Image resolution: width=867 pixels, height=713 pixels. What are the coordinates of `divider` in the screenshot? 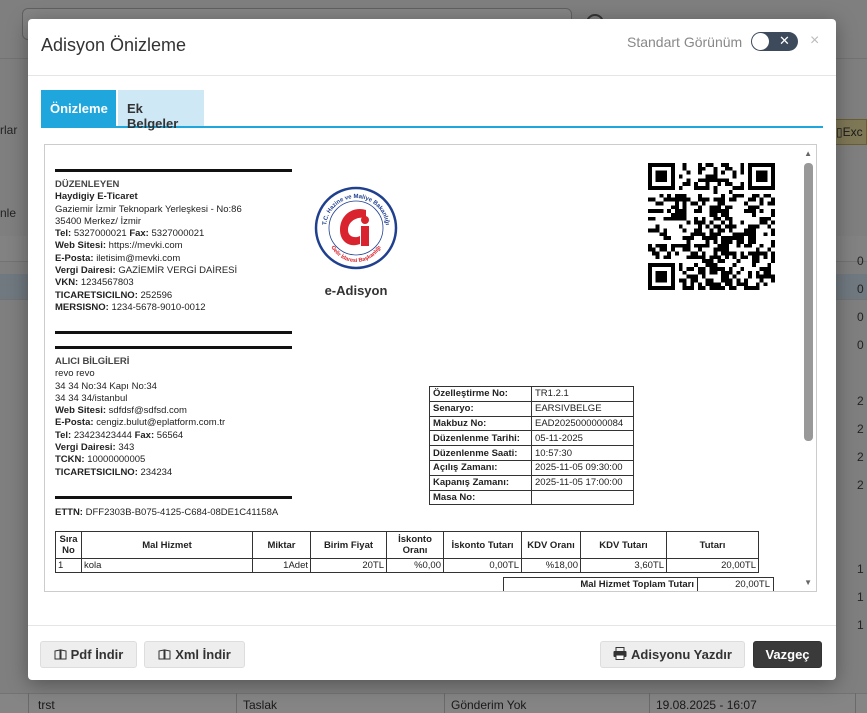 It's located at (173, 332).